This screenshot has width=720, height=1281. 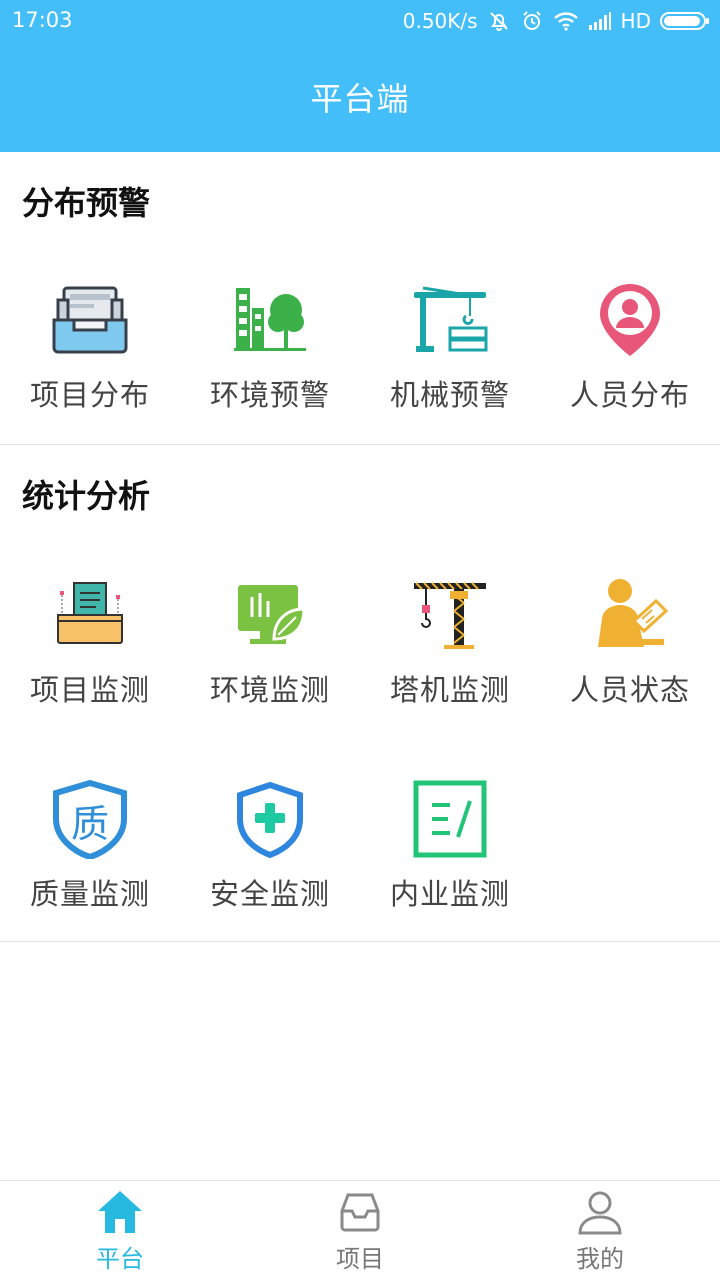 What do you see at coordinates (90, 824) in the screenshot?
I see `svg-text: 质` at bounding box center [90, 824].